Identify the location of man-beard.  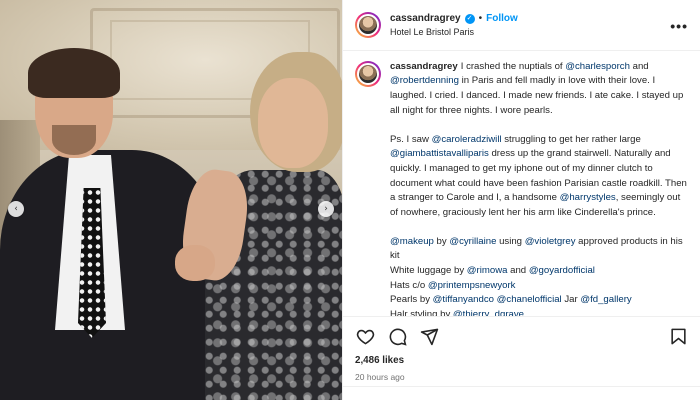
(74, 140).